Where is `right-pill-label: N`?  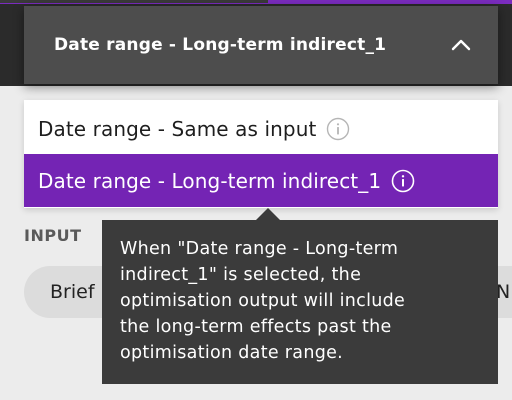 right-pill-label: N is located at coordinates (503, 292).